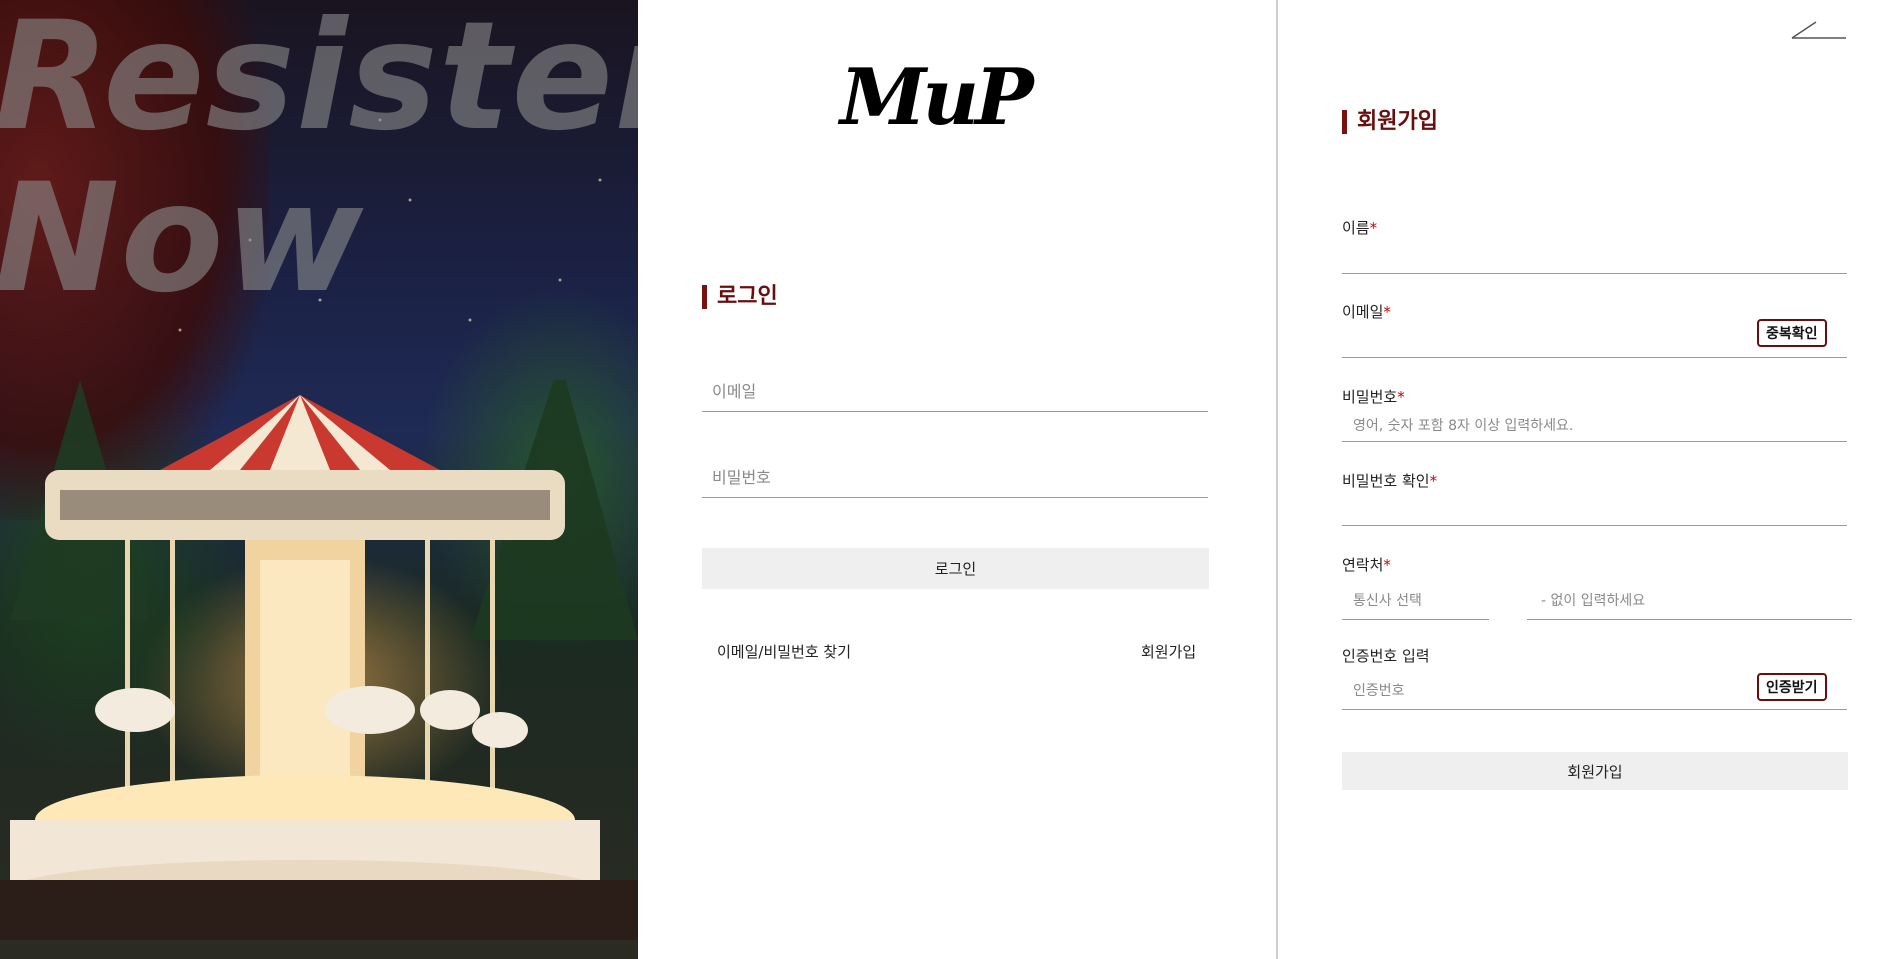 The image size is (1903, 959). I want to click on join-link: 회원가입, so click(1168, 651).